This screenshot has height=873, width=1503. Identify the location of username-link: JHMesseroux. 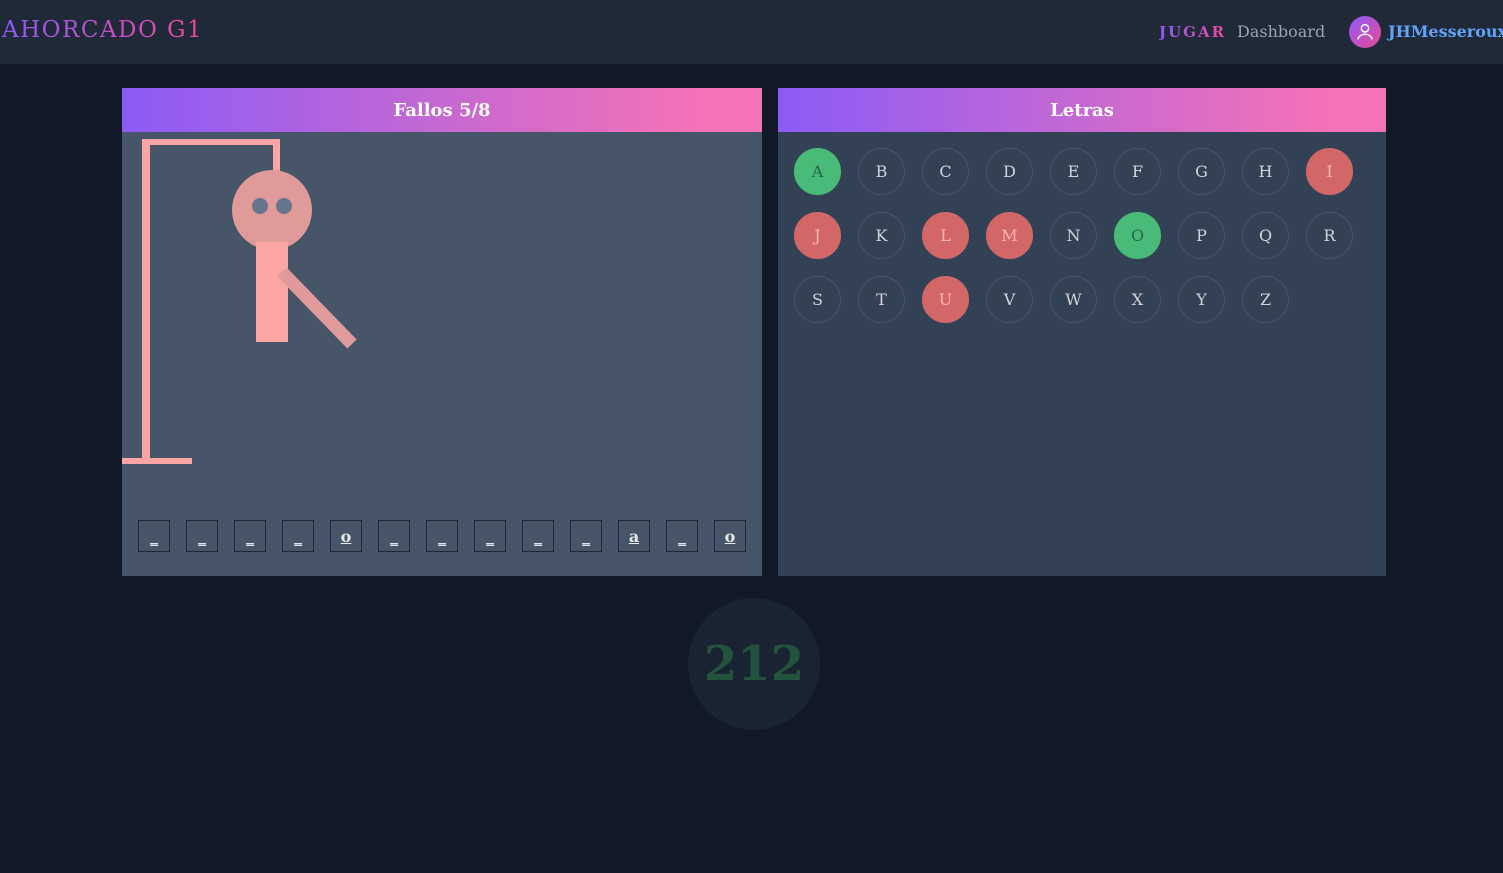
(1445, 31).